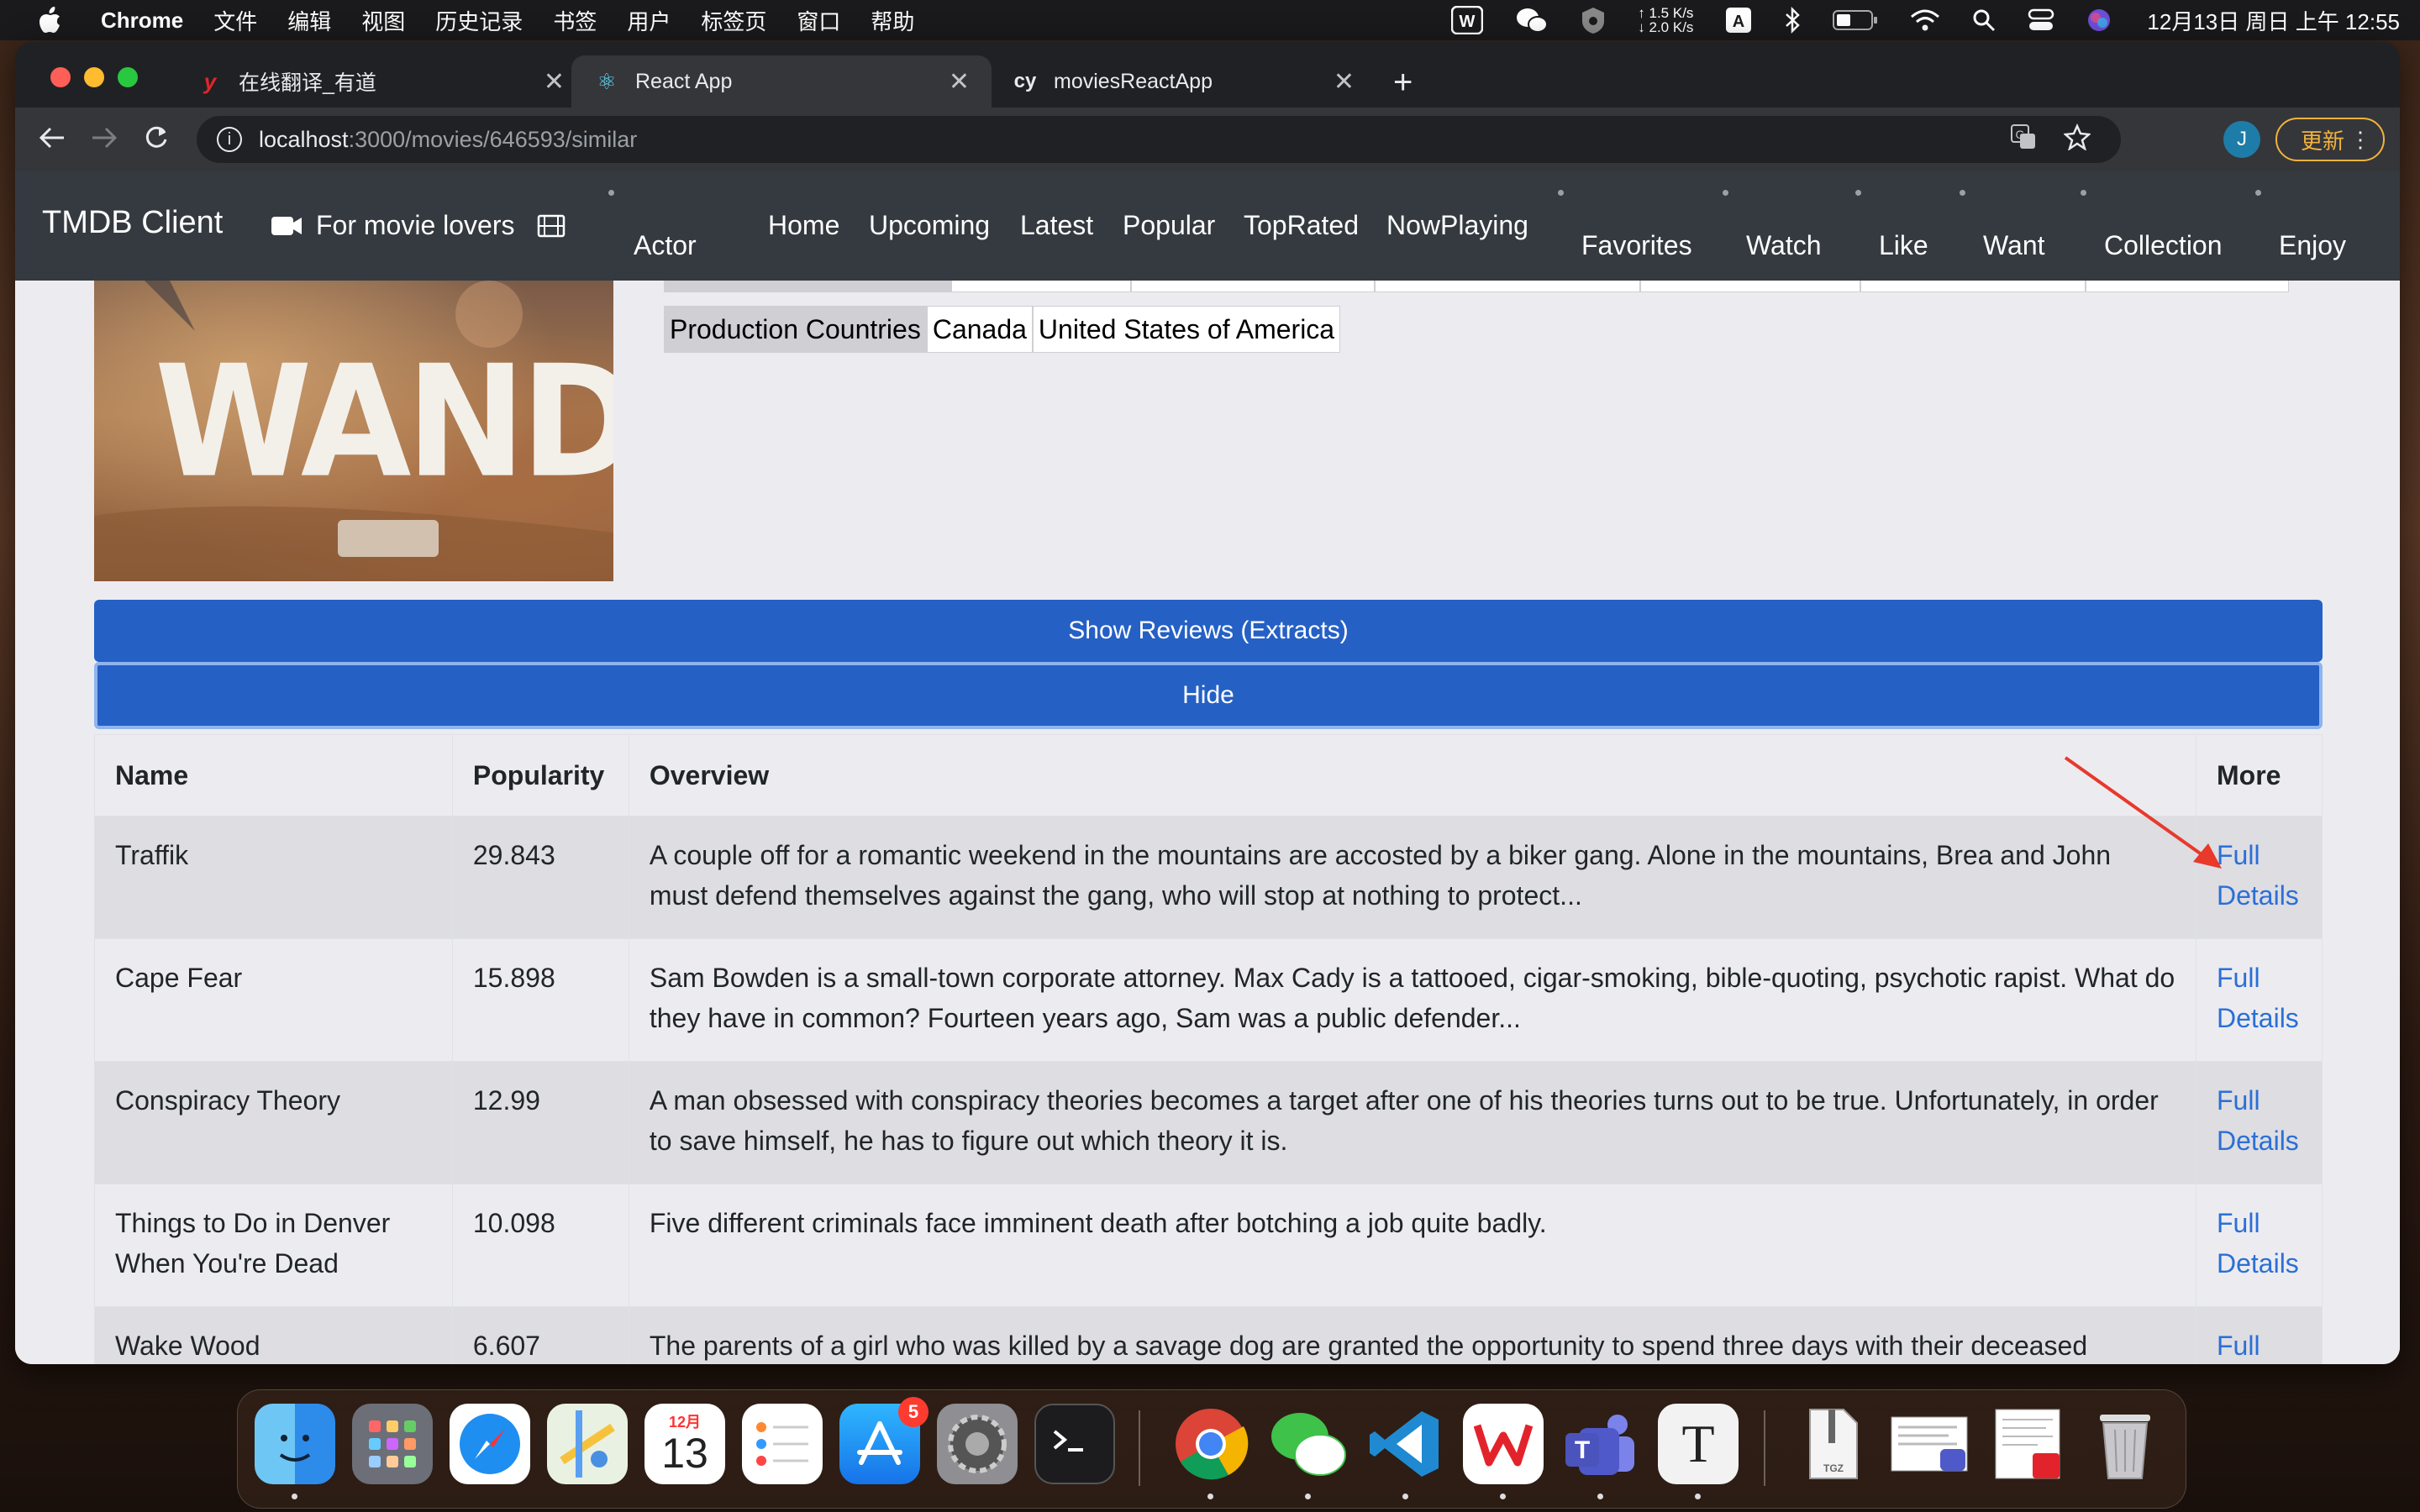  Describe the element at coordinates (142, 21) in the screenshot. I see `menu-app-name: Chrome` at that location.